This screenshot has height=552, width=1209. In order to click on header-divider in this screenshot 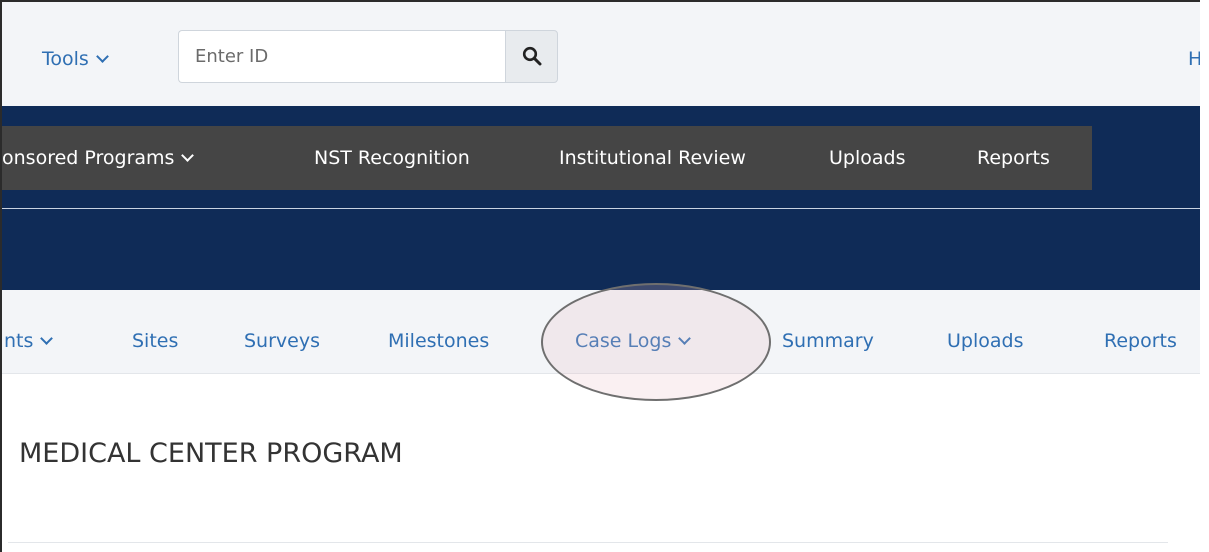, I will do `click(601, 208)`.